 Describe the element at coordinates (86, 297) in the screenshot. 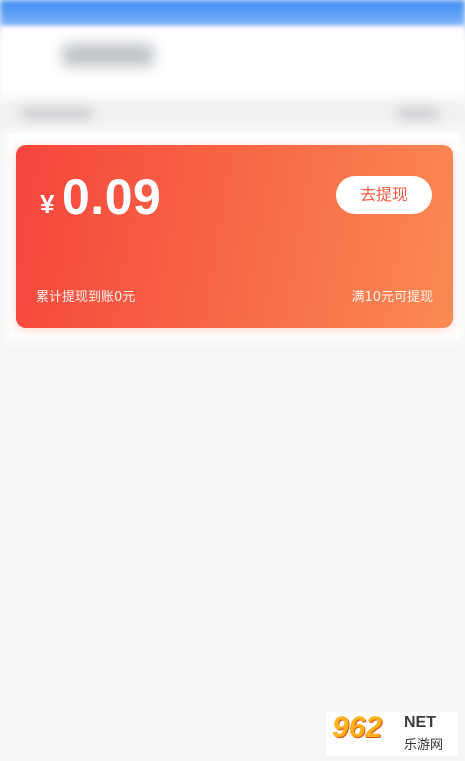

I see `total-withdrawn-label: 累计提现到账0元` at that location.